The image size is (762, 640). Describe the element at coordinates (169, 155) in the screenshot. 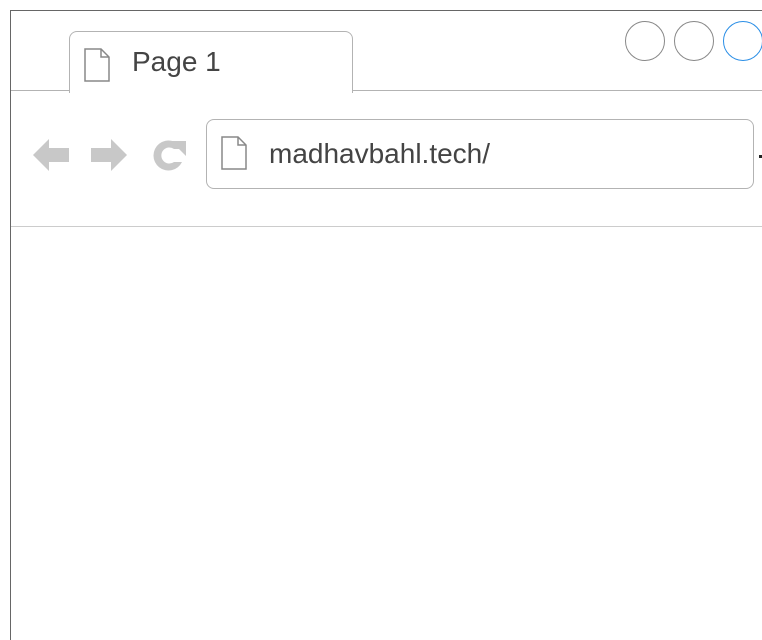

I see `reload-icon` at that location.